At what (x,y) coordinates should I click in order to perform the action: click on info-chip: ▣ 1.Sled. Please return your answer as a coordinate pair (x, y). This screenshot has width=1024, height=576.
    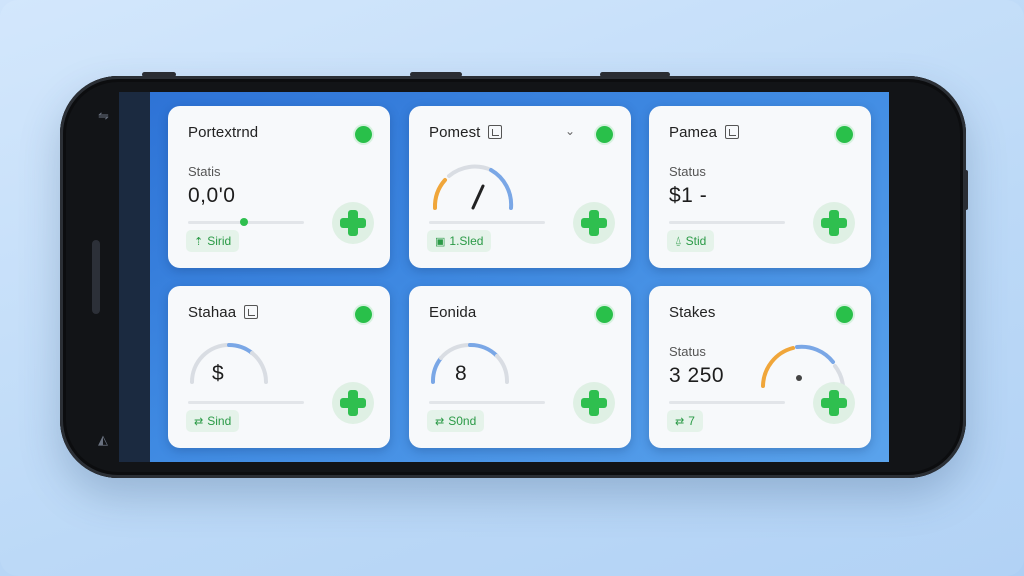
    Looking at the image, I should click on (459, 241).